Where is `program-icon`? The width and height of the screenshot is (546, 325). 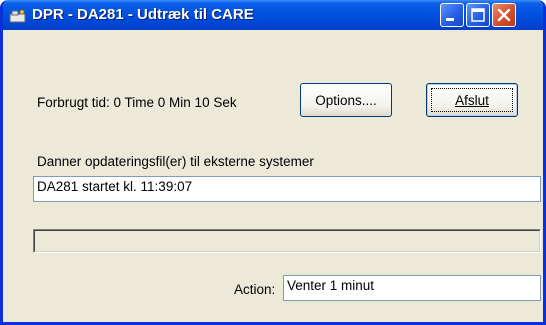 program-icon is located at coordinates (18, 15).